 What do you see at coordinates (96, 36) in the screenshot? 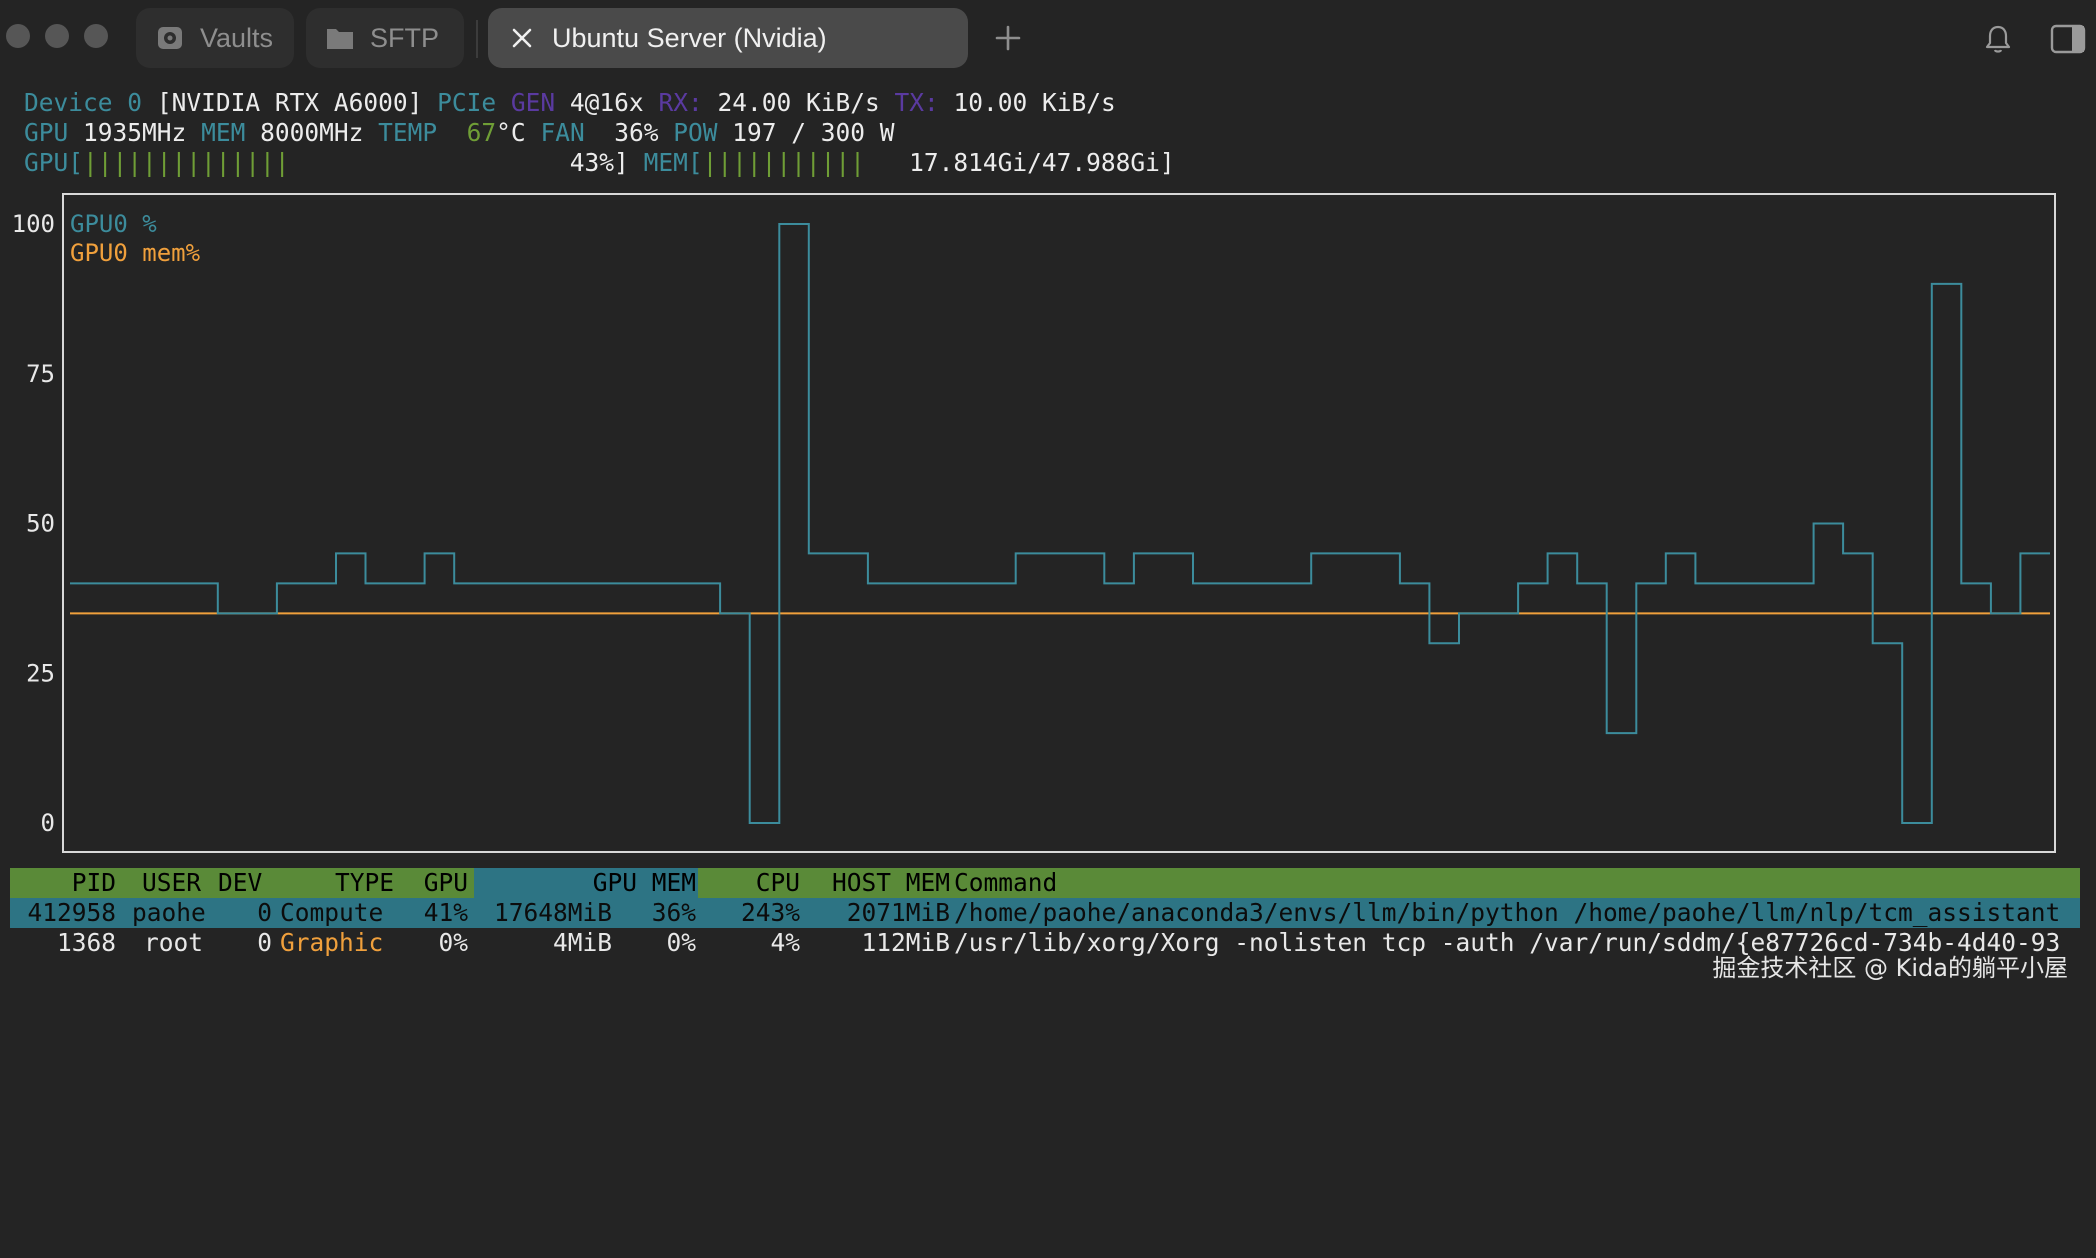
I see `window-zoom-button` at bounding box center [96, 36].